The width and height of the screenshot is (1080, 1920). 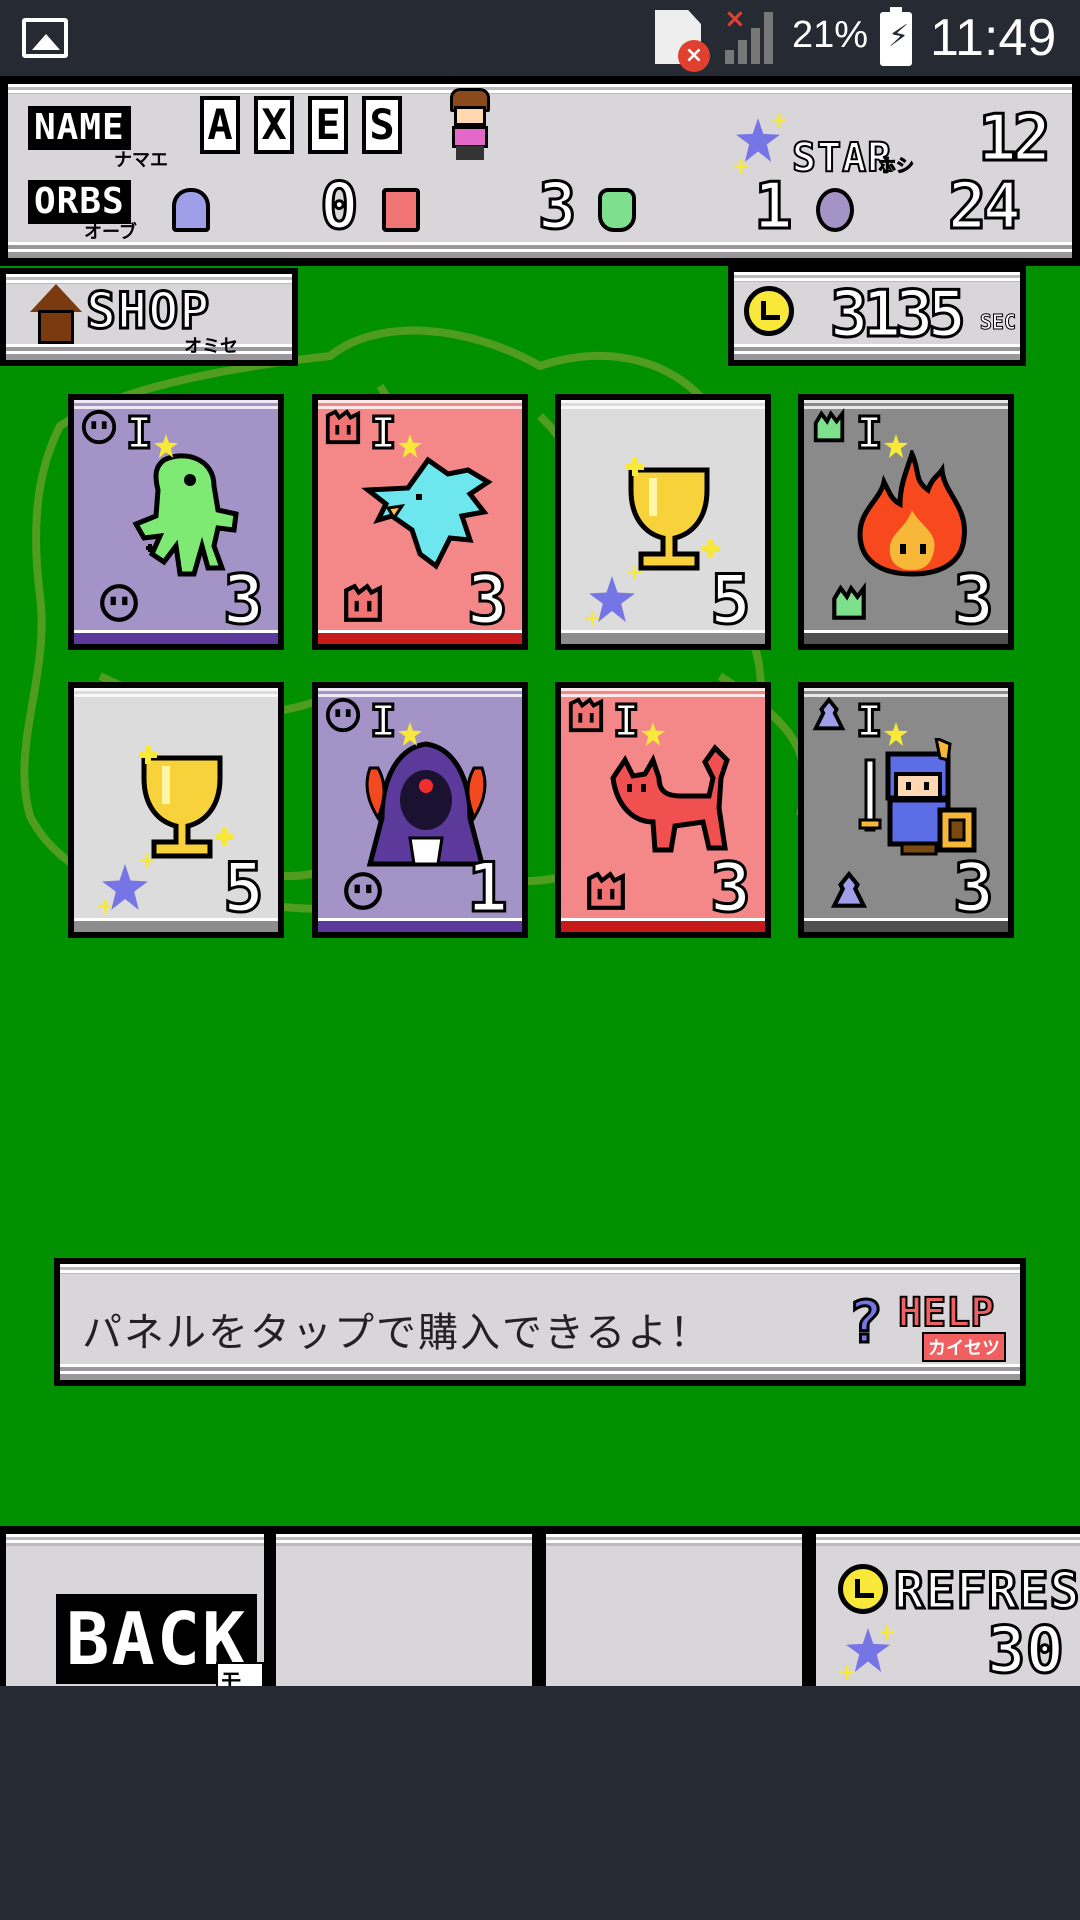 What do you see at coordinates (997, 322) in the screenshot?
I see `timer-unit: SEC` at bounding box center [997, 322].